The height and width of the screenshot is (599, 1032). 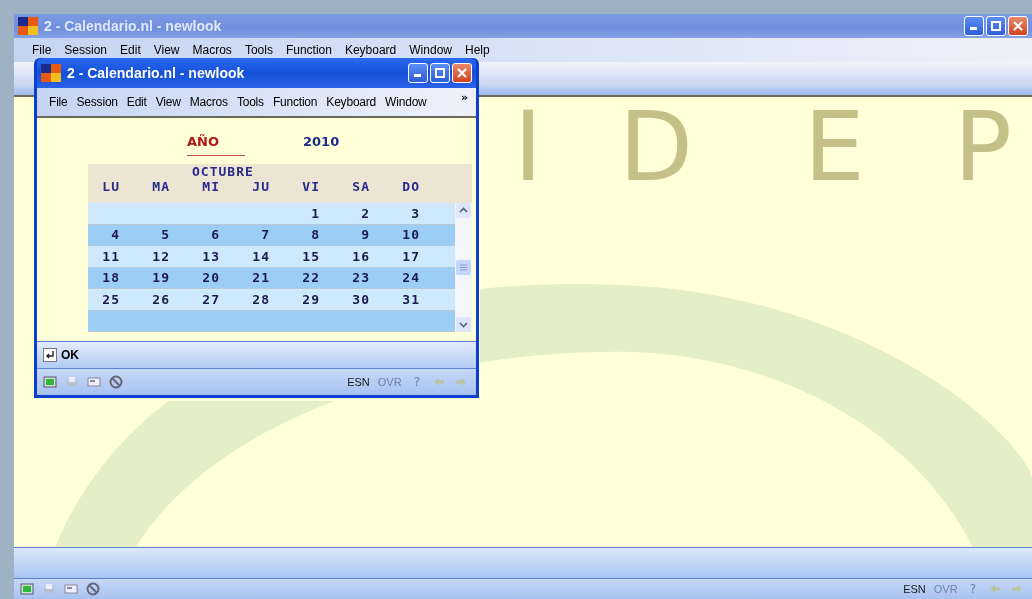 What do you see at coordinates (195, 278) in the screenshot?
I see `day-number: 20` at bounding box center [195, 278].